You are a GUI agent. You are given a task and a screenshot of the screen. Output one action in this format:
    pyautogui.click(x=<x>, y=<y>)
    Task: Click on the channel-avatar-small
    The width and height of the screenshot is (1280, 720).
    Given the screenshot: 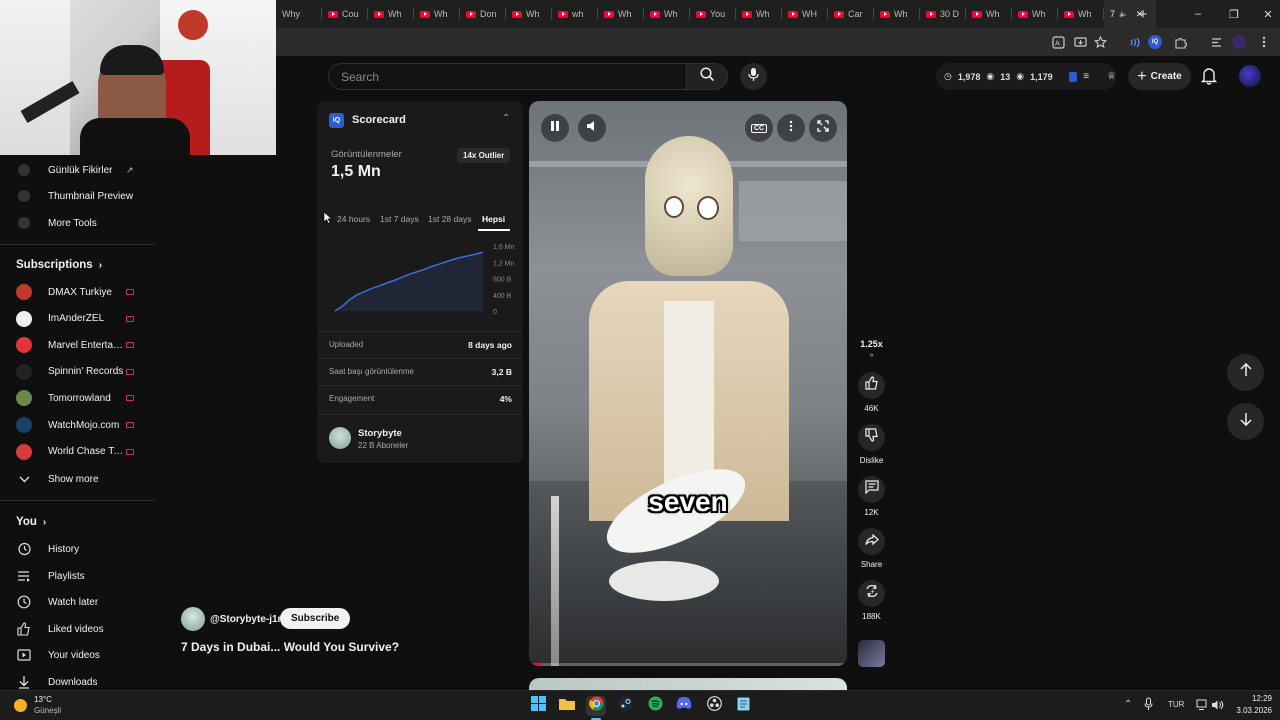 What is the action you would take?
    pyautogui.click(x=193, y=619)
    